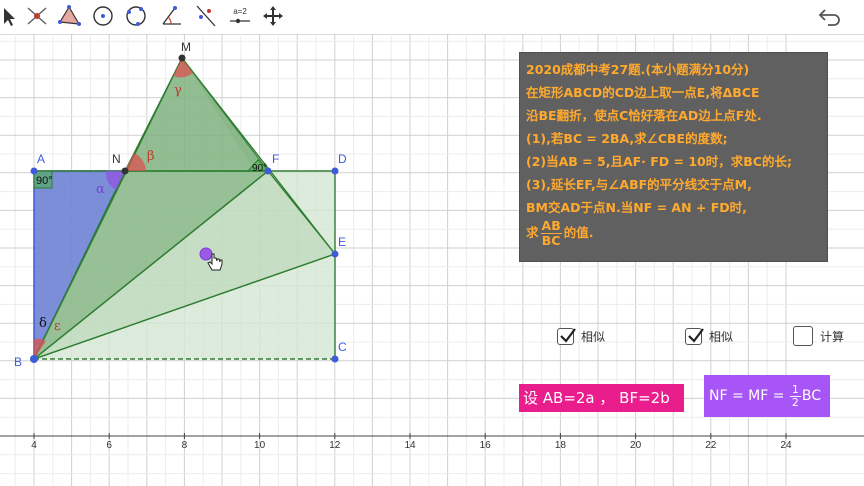  Describe the element at coordinates (109, 445) in the screenshot. I see `x-axis-tick-label: 6` at that location.